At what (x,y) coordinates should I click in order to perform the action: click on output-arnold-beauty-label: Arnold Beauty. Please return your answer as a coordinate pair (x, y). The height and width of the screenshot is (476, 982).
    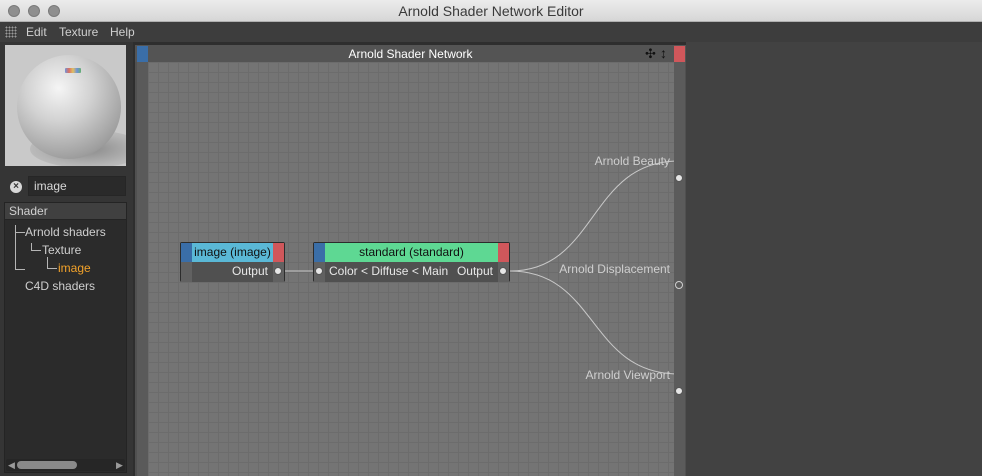
    Looking at the image, I should click on (632, 161).